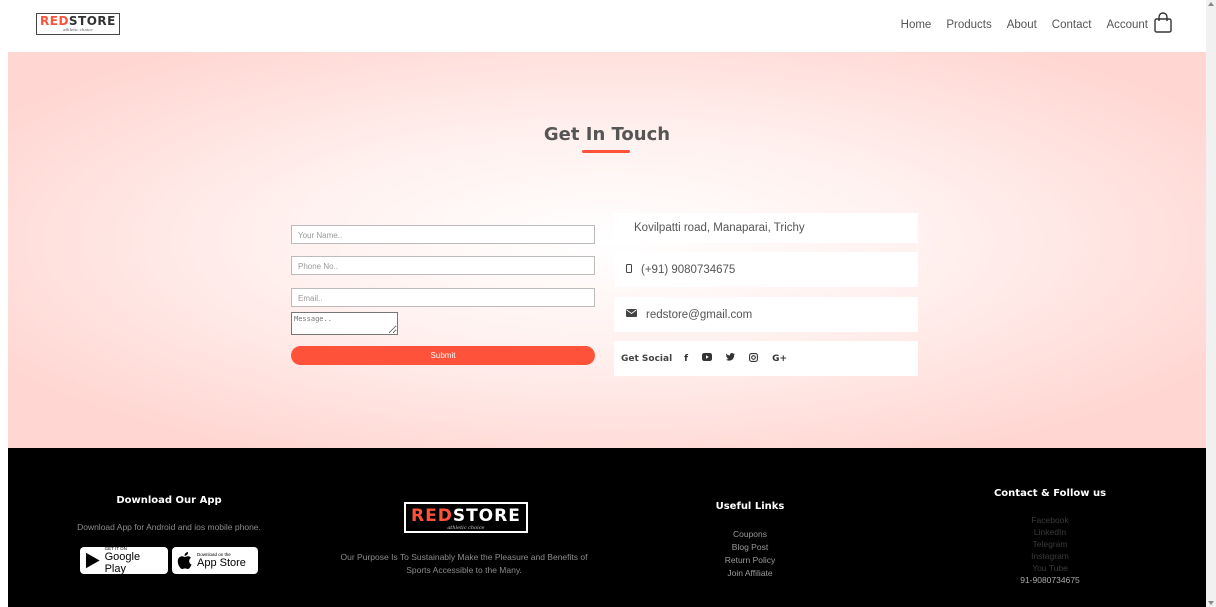  What do you see at coordinates (464, 570) in the screenshot?
I see `purpose-line-2: Sports Accessible to the Many.` at bounding box center [464, 570].